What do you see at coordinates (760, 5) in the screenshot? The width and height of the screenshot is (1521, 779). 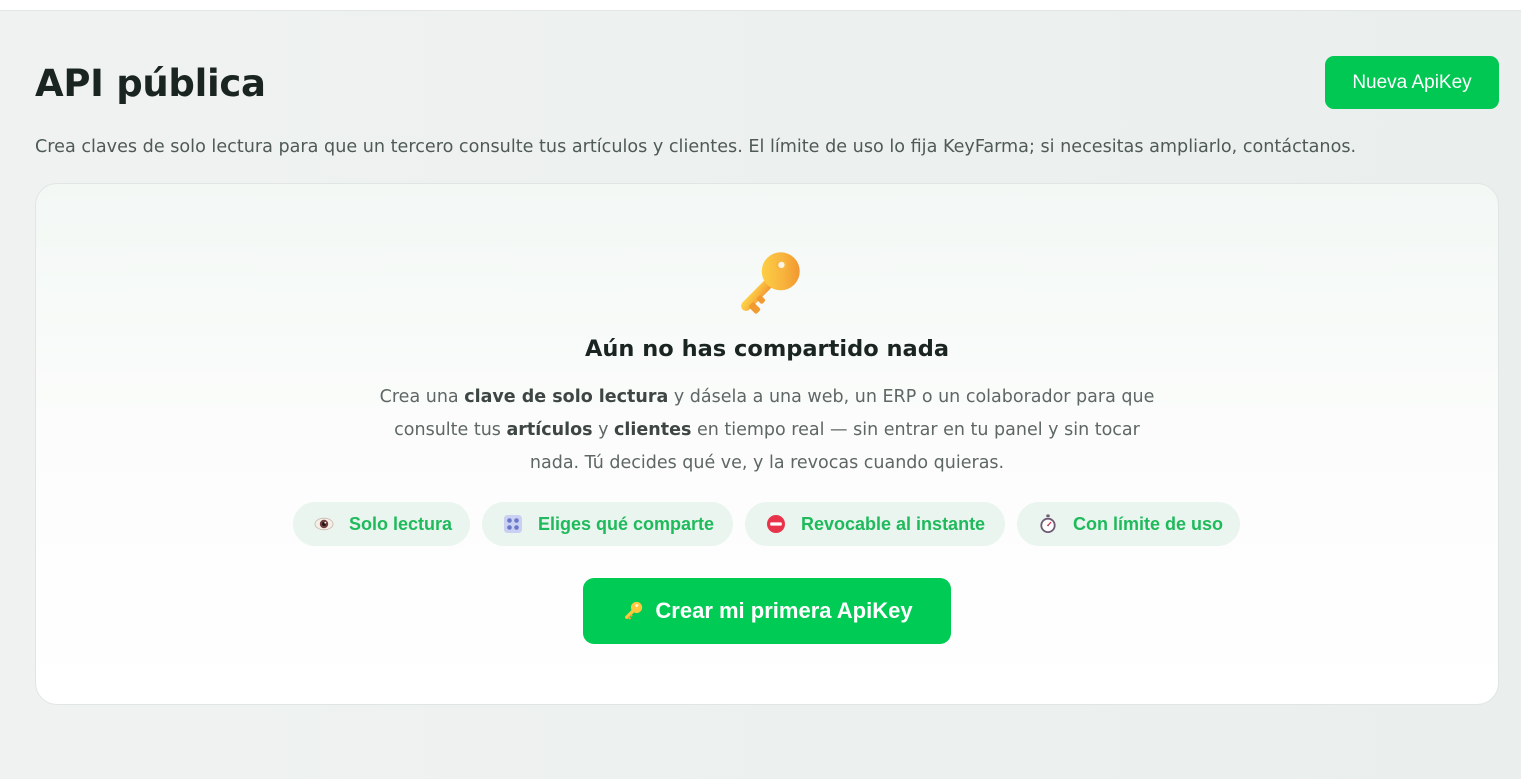 I see `top-border` at bounding box center [760, 5].